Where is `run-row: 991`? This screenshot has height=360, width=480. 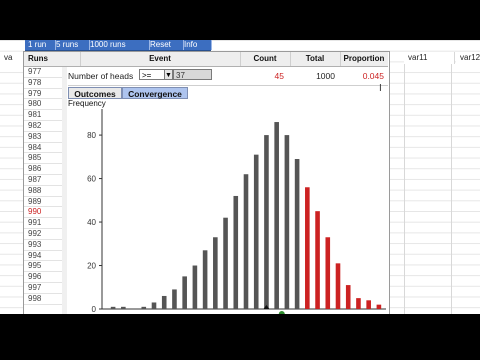
run-row: 991 is located at coordinates (45, 223).